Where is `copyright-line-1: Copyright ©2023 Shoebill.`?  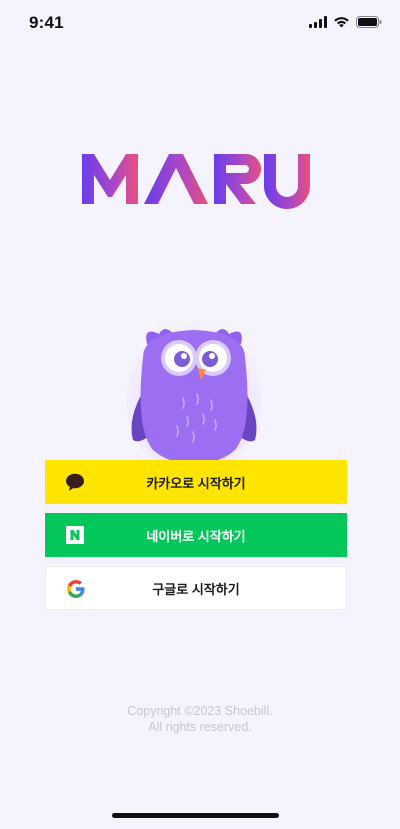
copyright-line-1: Copyright ©2023 Shoebill. is located at coordinates (200, 711).